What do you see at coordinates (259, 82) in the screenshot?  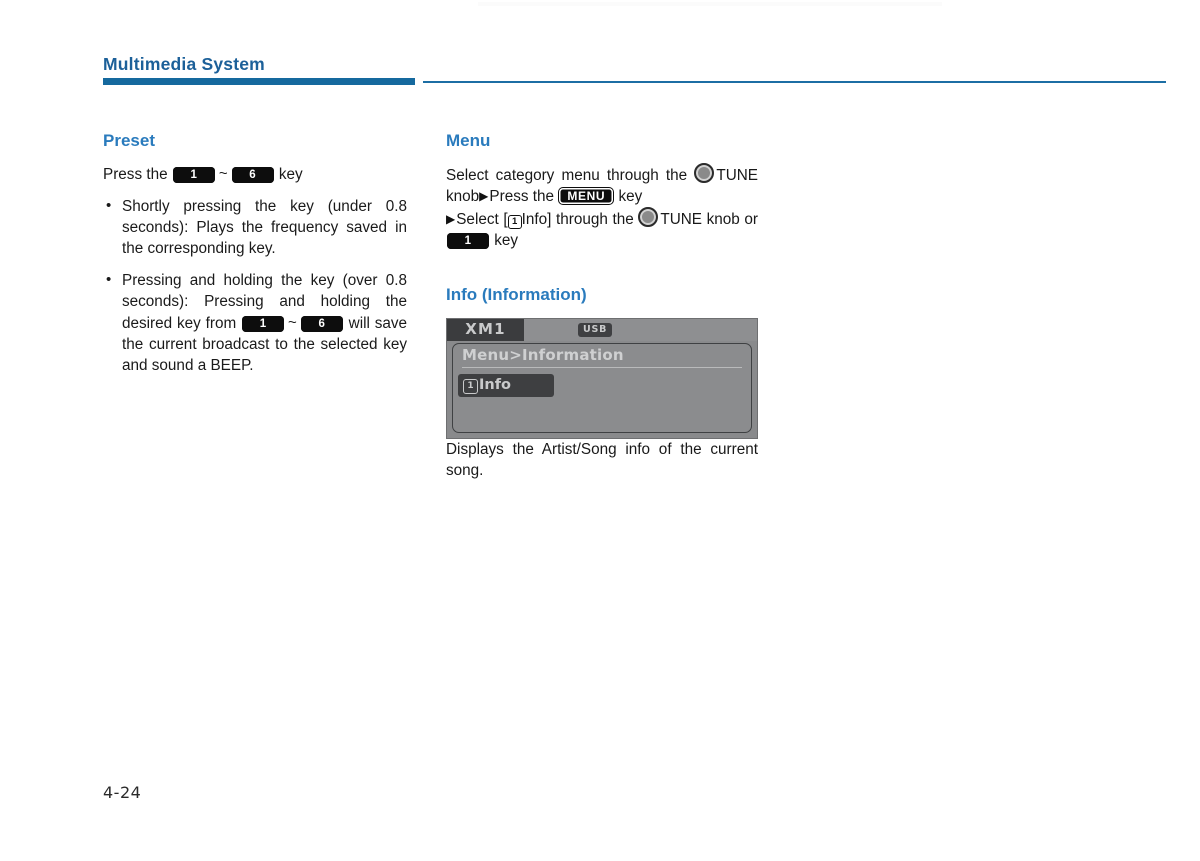 I see `header-rule-thick` at bounding box center [259, 82].